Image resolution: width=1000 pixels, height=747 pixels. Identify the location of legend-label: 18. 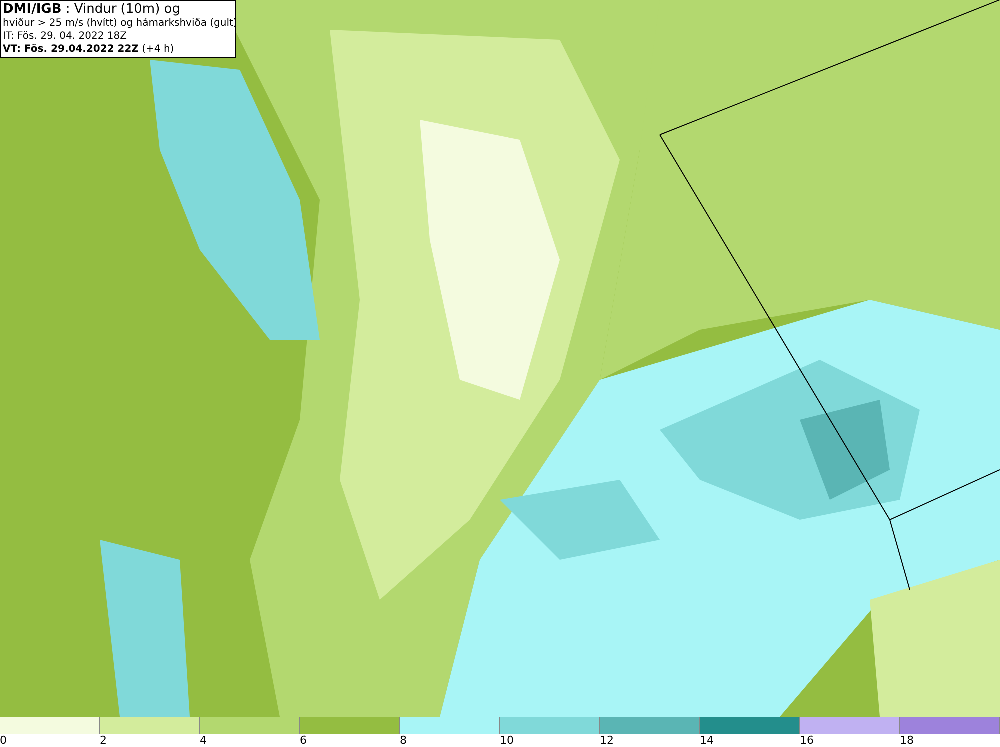
(907, 740).